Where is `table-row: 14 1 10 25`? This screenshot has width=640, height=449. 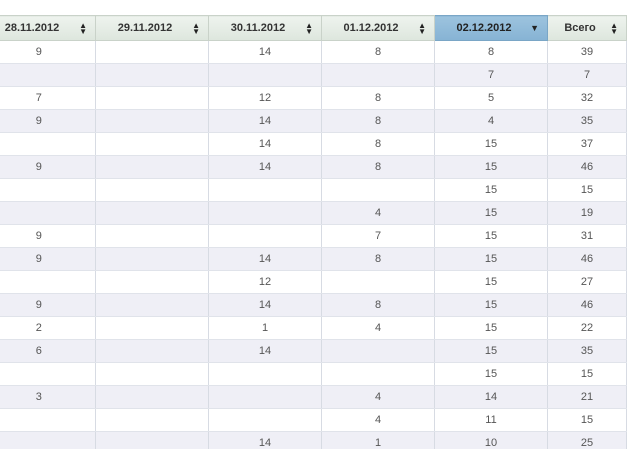 table-row: 14 1 10 25 is located at coordinates (313, 440).